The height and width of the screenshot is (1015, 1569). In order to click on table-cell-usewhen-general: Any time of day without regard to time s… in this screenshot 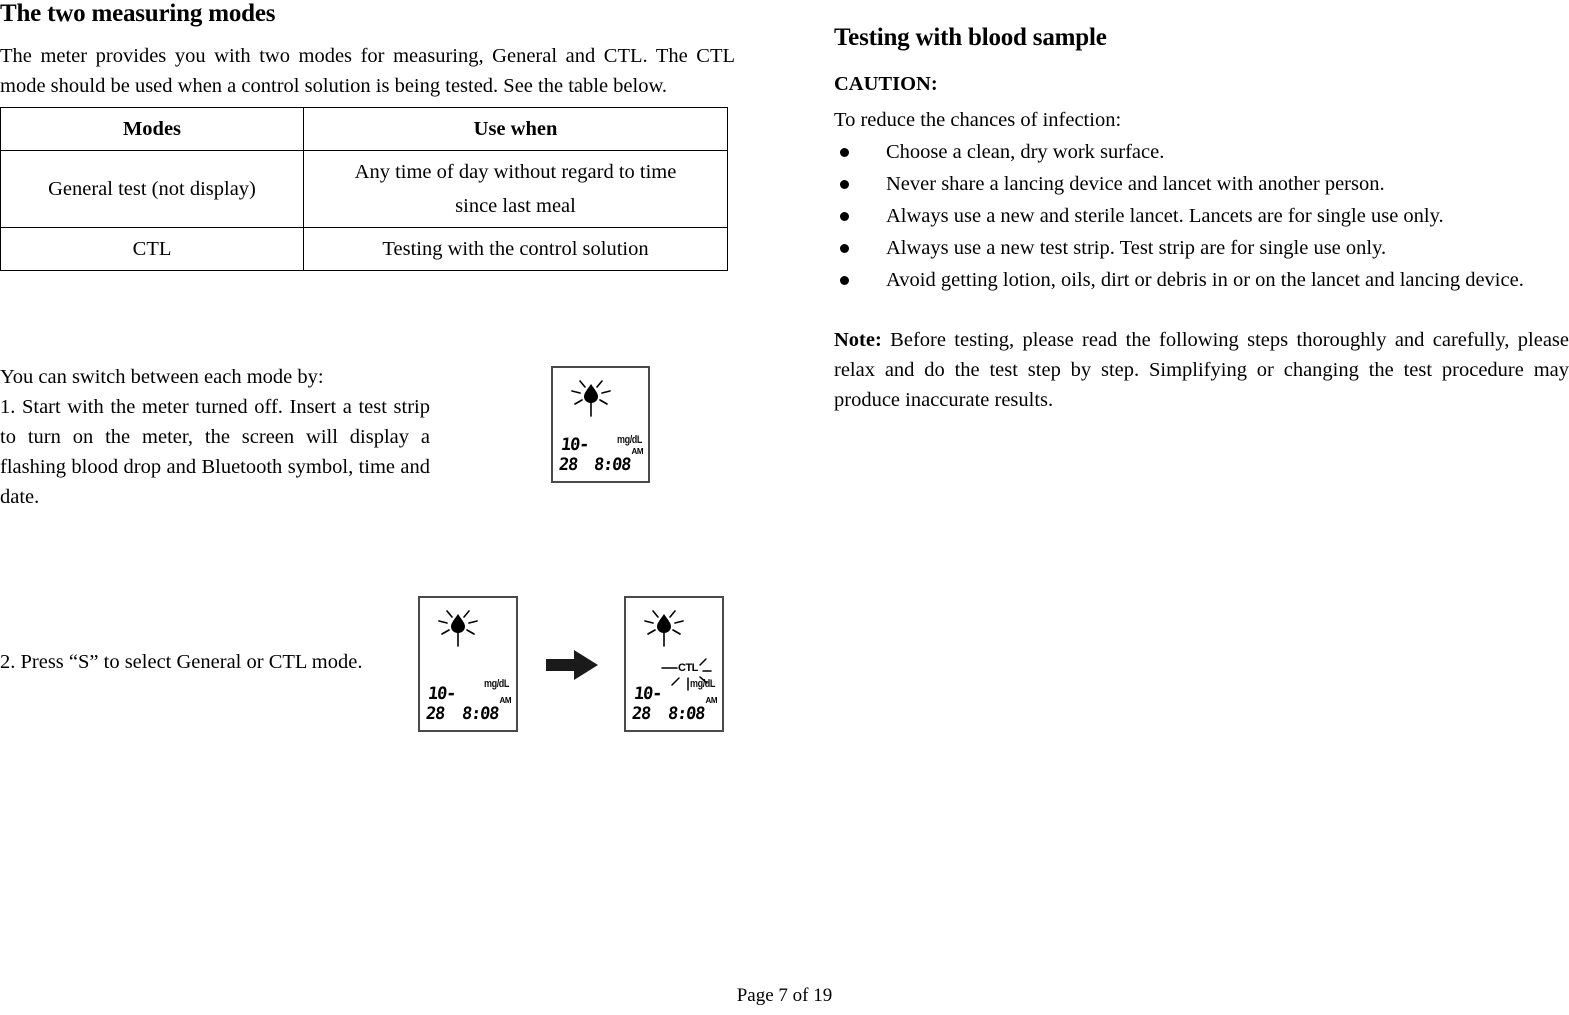, I will do `click(515, 188)`.